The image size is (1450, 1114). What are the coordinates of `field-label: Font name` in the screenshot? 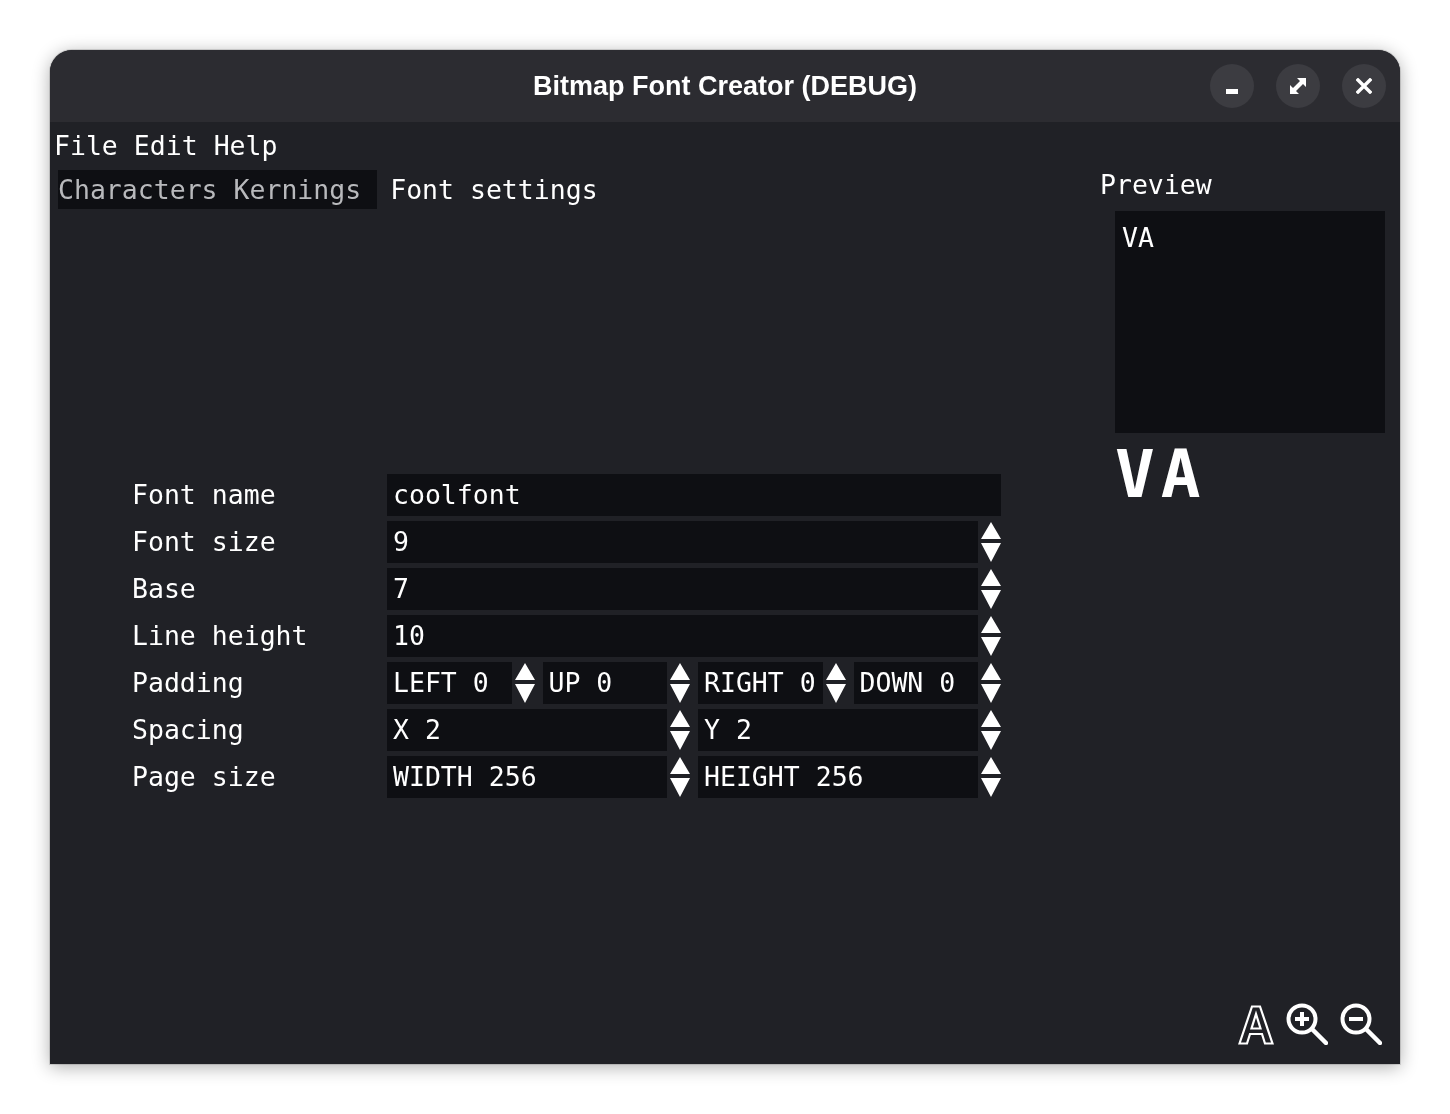 It's located at (204, 495).